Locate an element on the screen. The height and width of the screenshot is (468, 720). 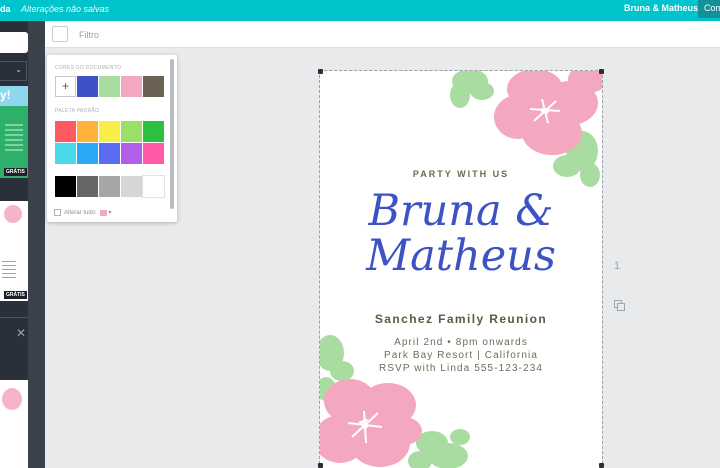
panel-divider is located at coordinates (14, 317).